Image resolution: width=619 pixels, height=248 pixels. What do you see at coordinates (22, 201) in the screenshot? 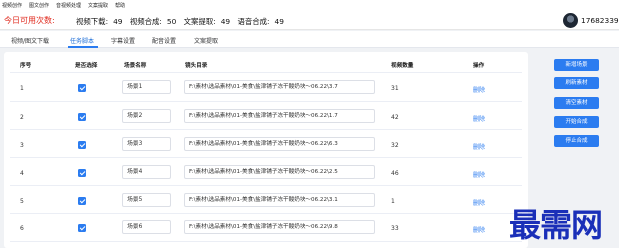
I see `row-index: 5` at bounding box center [22, 201].